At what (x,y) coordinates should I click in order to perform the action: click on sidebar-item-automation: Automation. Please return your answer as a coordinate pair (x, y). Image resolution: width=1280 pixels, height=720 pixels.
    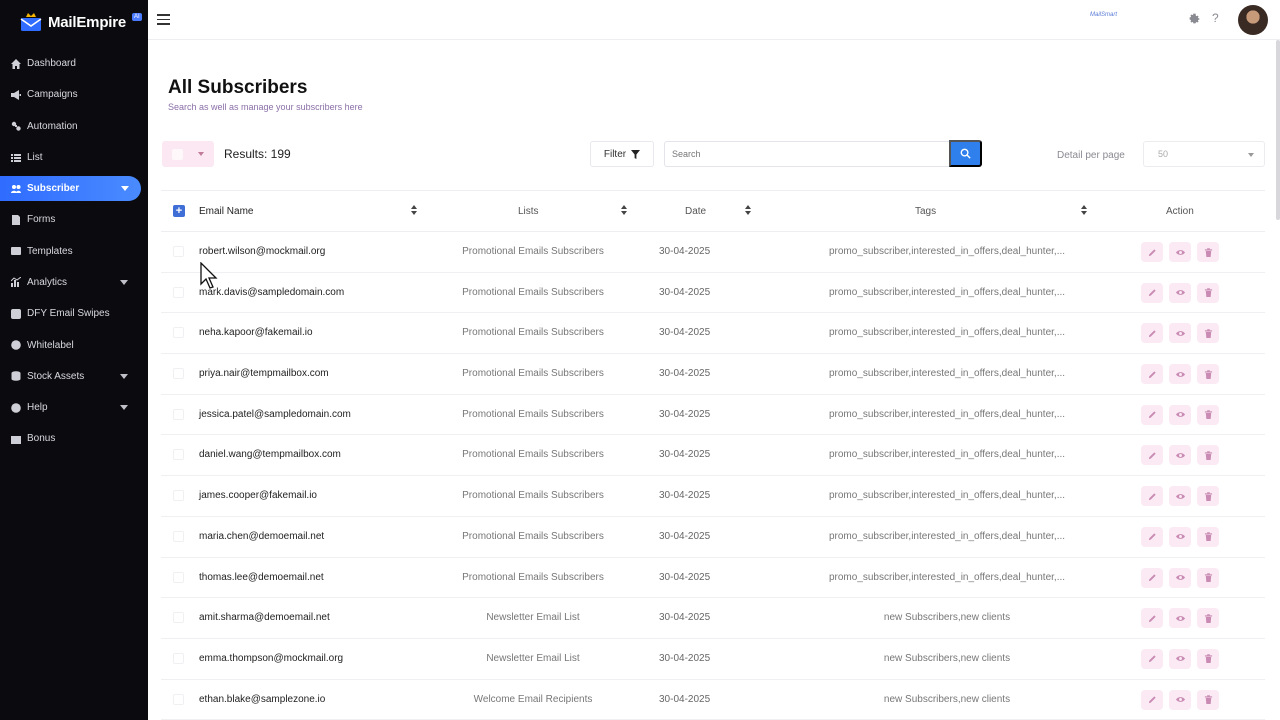
    Looking at the image, I should click on (74, 126).